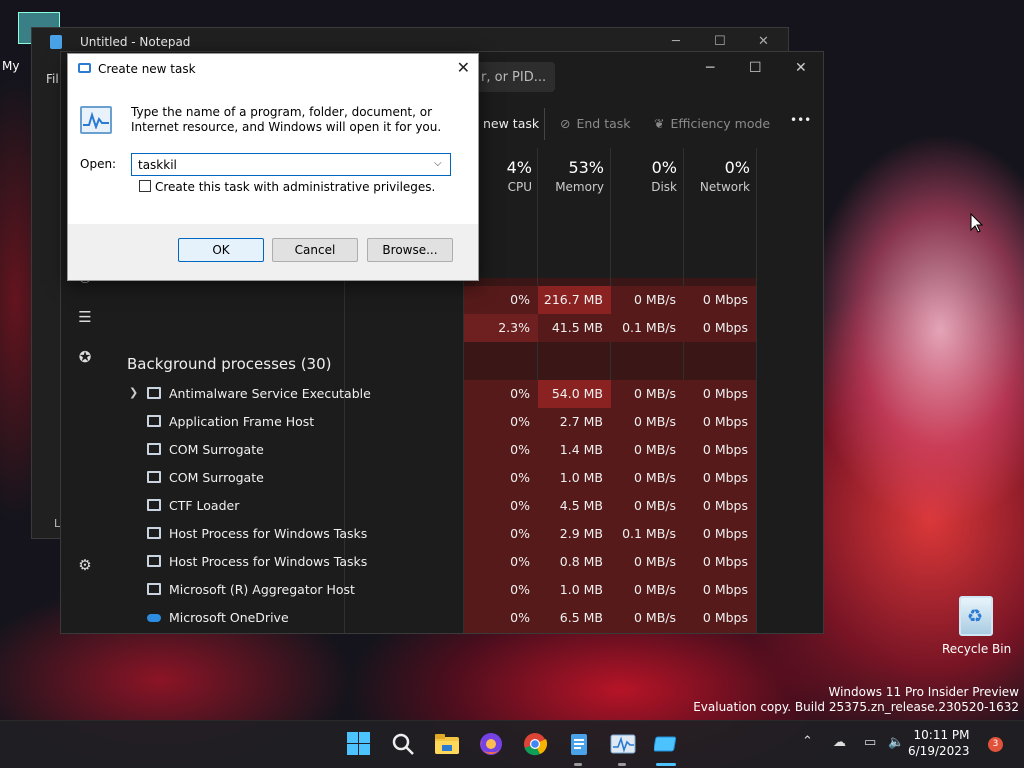 Image resolution: width=1024 pixels, height=768 pixels. What do you see at coordinates (535, 744) in the screenshot?
I see `chrome-icon` at bounding box center [535, 744].